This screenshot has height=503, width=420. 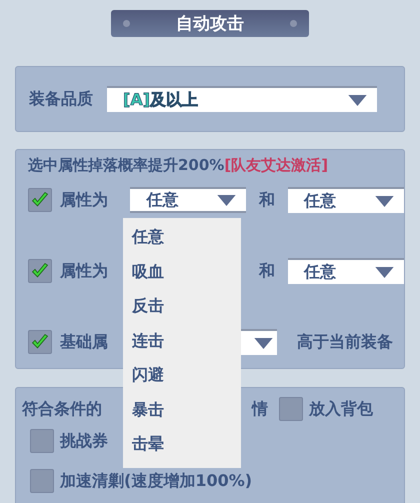 What do you see at coordinates (341, 409) in the screenshot?
I see `bag-label: 放入背包` at bounding box center [341, 409].